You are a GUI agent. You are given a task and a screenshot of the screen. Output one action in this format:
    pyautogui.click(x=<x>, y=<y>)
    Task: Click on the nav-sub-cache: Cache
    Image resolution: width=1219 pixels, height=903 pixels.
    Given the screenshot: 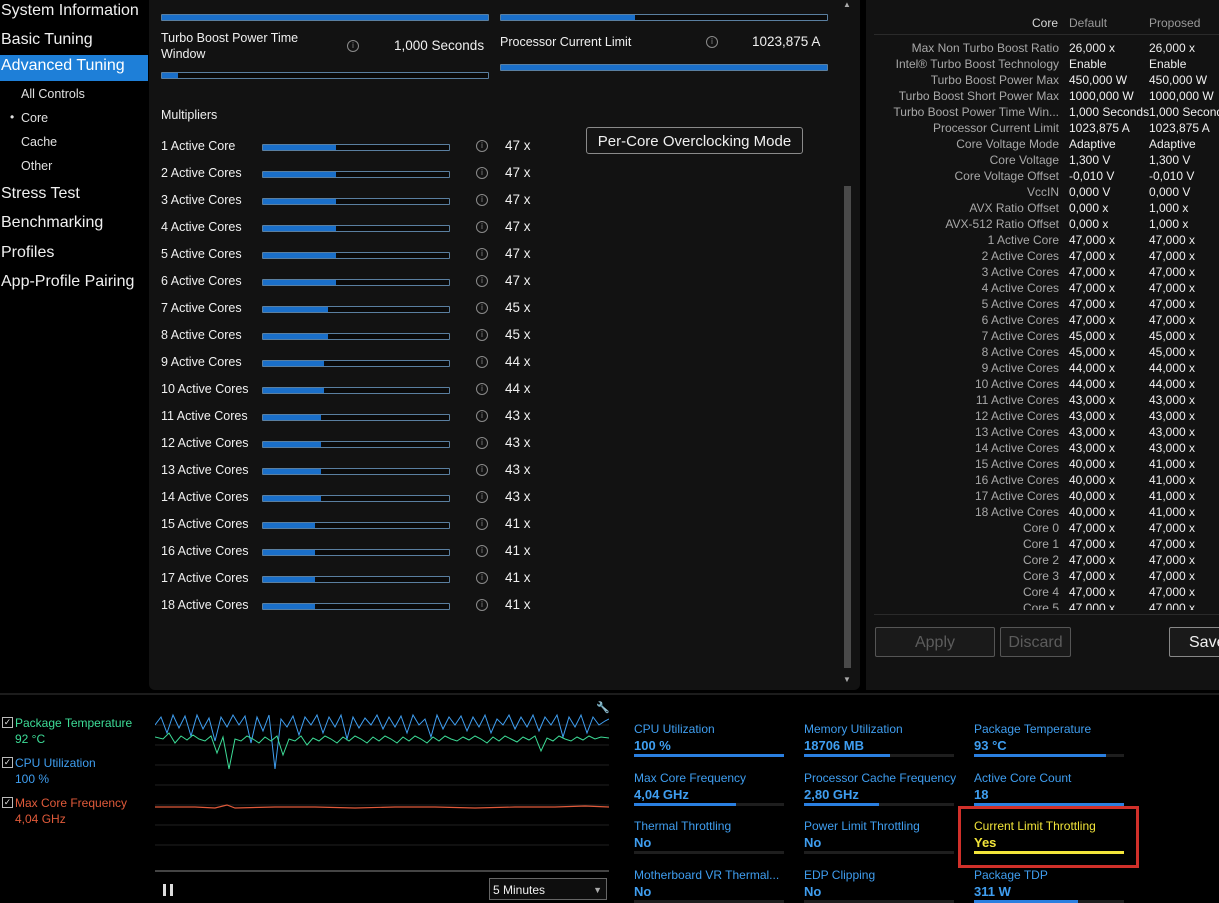 What is the action you would take?
    pyautogui.click(x=39, y=142)
    